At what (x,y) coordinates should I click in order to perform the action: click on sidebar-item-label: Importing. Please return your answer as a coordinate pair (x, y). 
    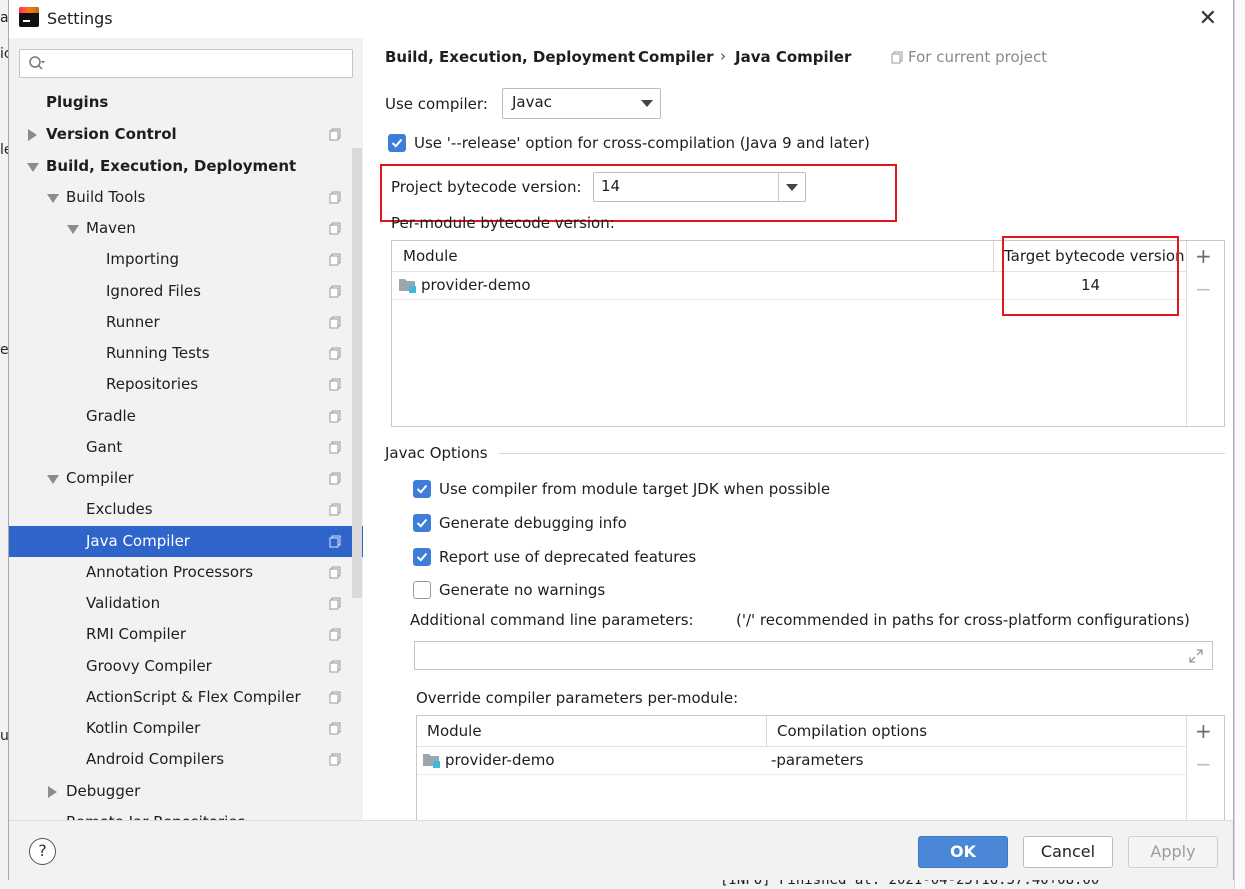
    Looking at the image, I should click on (142, 259).